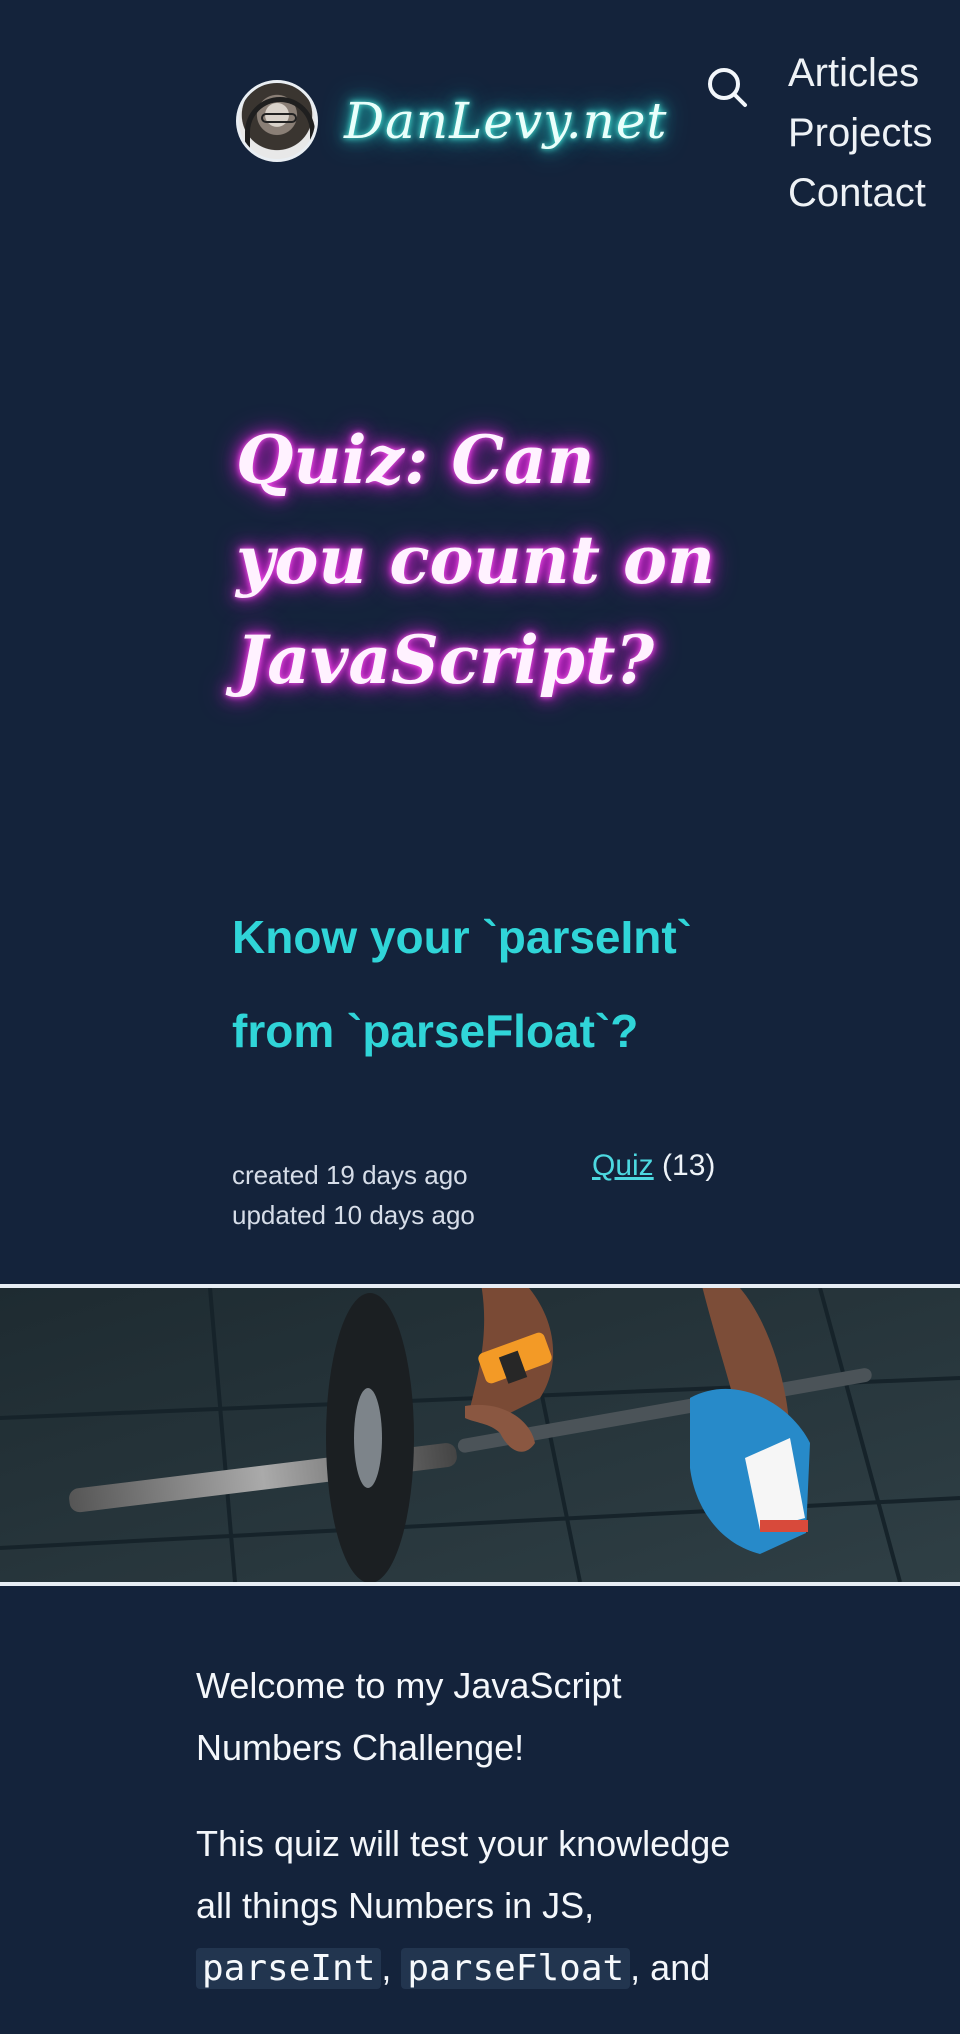  I want to click on title-line-1: Quiz: Can, so click(415, 460).